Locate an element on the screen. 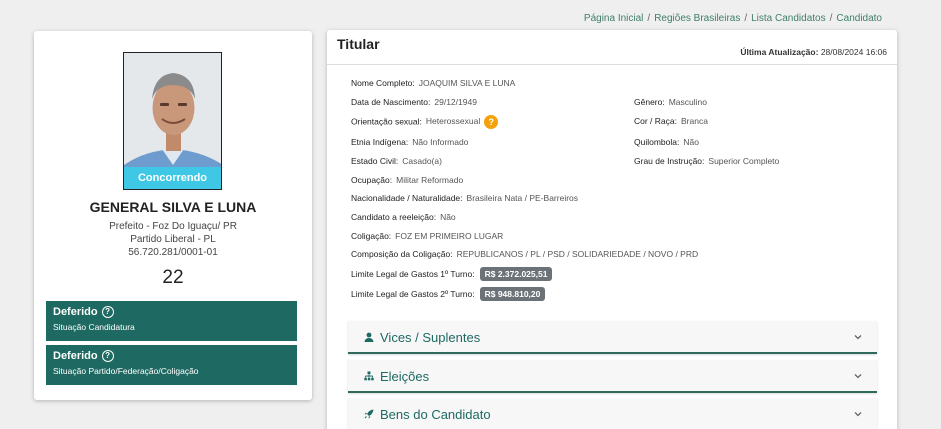  last-update-label: Última Atualização: is located at coordinates (779, 52).